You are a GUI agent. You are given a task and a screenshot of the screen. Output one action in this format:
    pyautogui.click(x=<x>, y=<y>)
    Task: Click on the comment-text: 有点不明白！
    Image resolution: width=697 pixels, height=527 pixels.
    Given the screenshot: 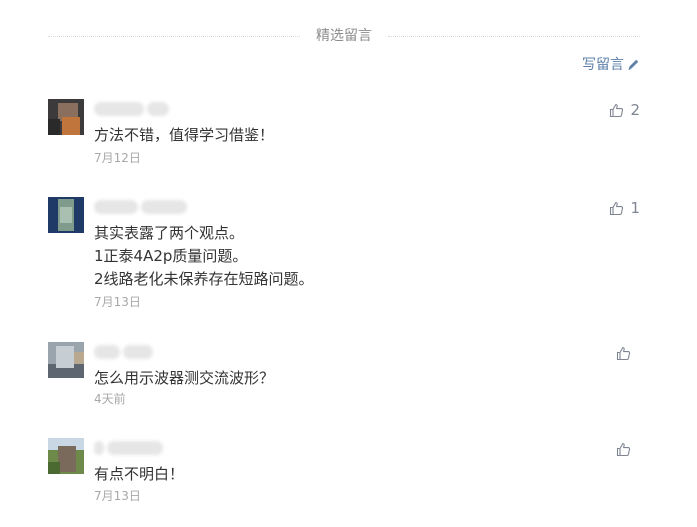 What is the action you would take?
    pyautogui.click(x=139, y=474)
    